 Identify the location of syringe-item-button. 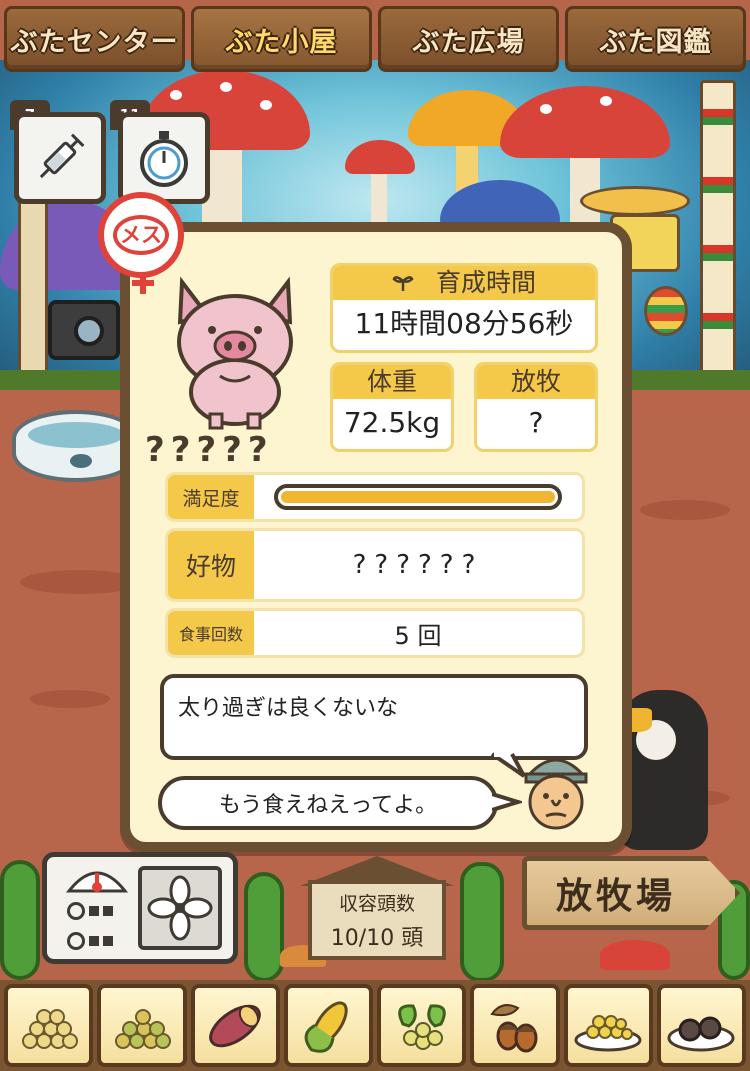
(60, 158).